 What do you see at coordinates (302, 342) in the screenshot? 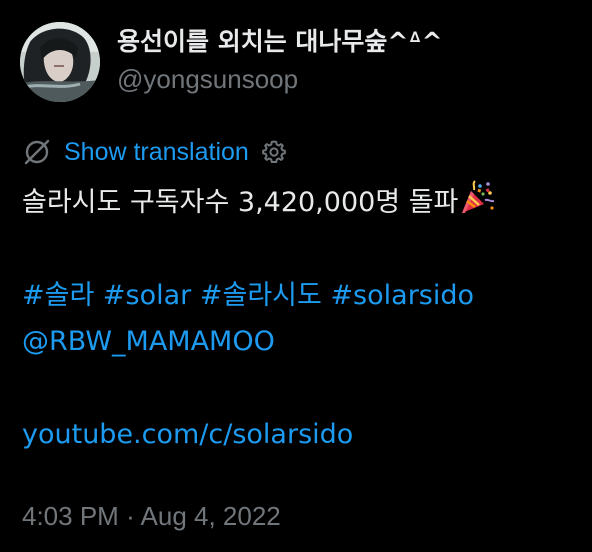
I see `mention-line: @RBW_MAMAMOO` at bounding box center [302, 342].